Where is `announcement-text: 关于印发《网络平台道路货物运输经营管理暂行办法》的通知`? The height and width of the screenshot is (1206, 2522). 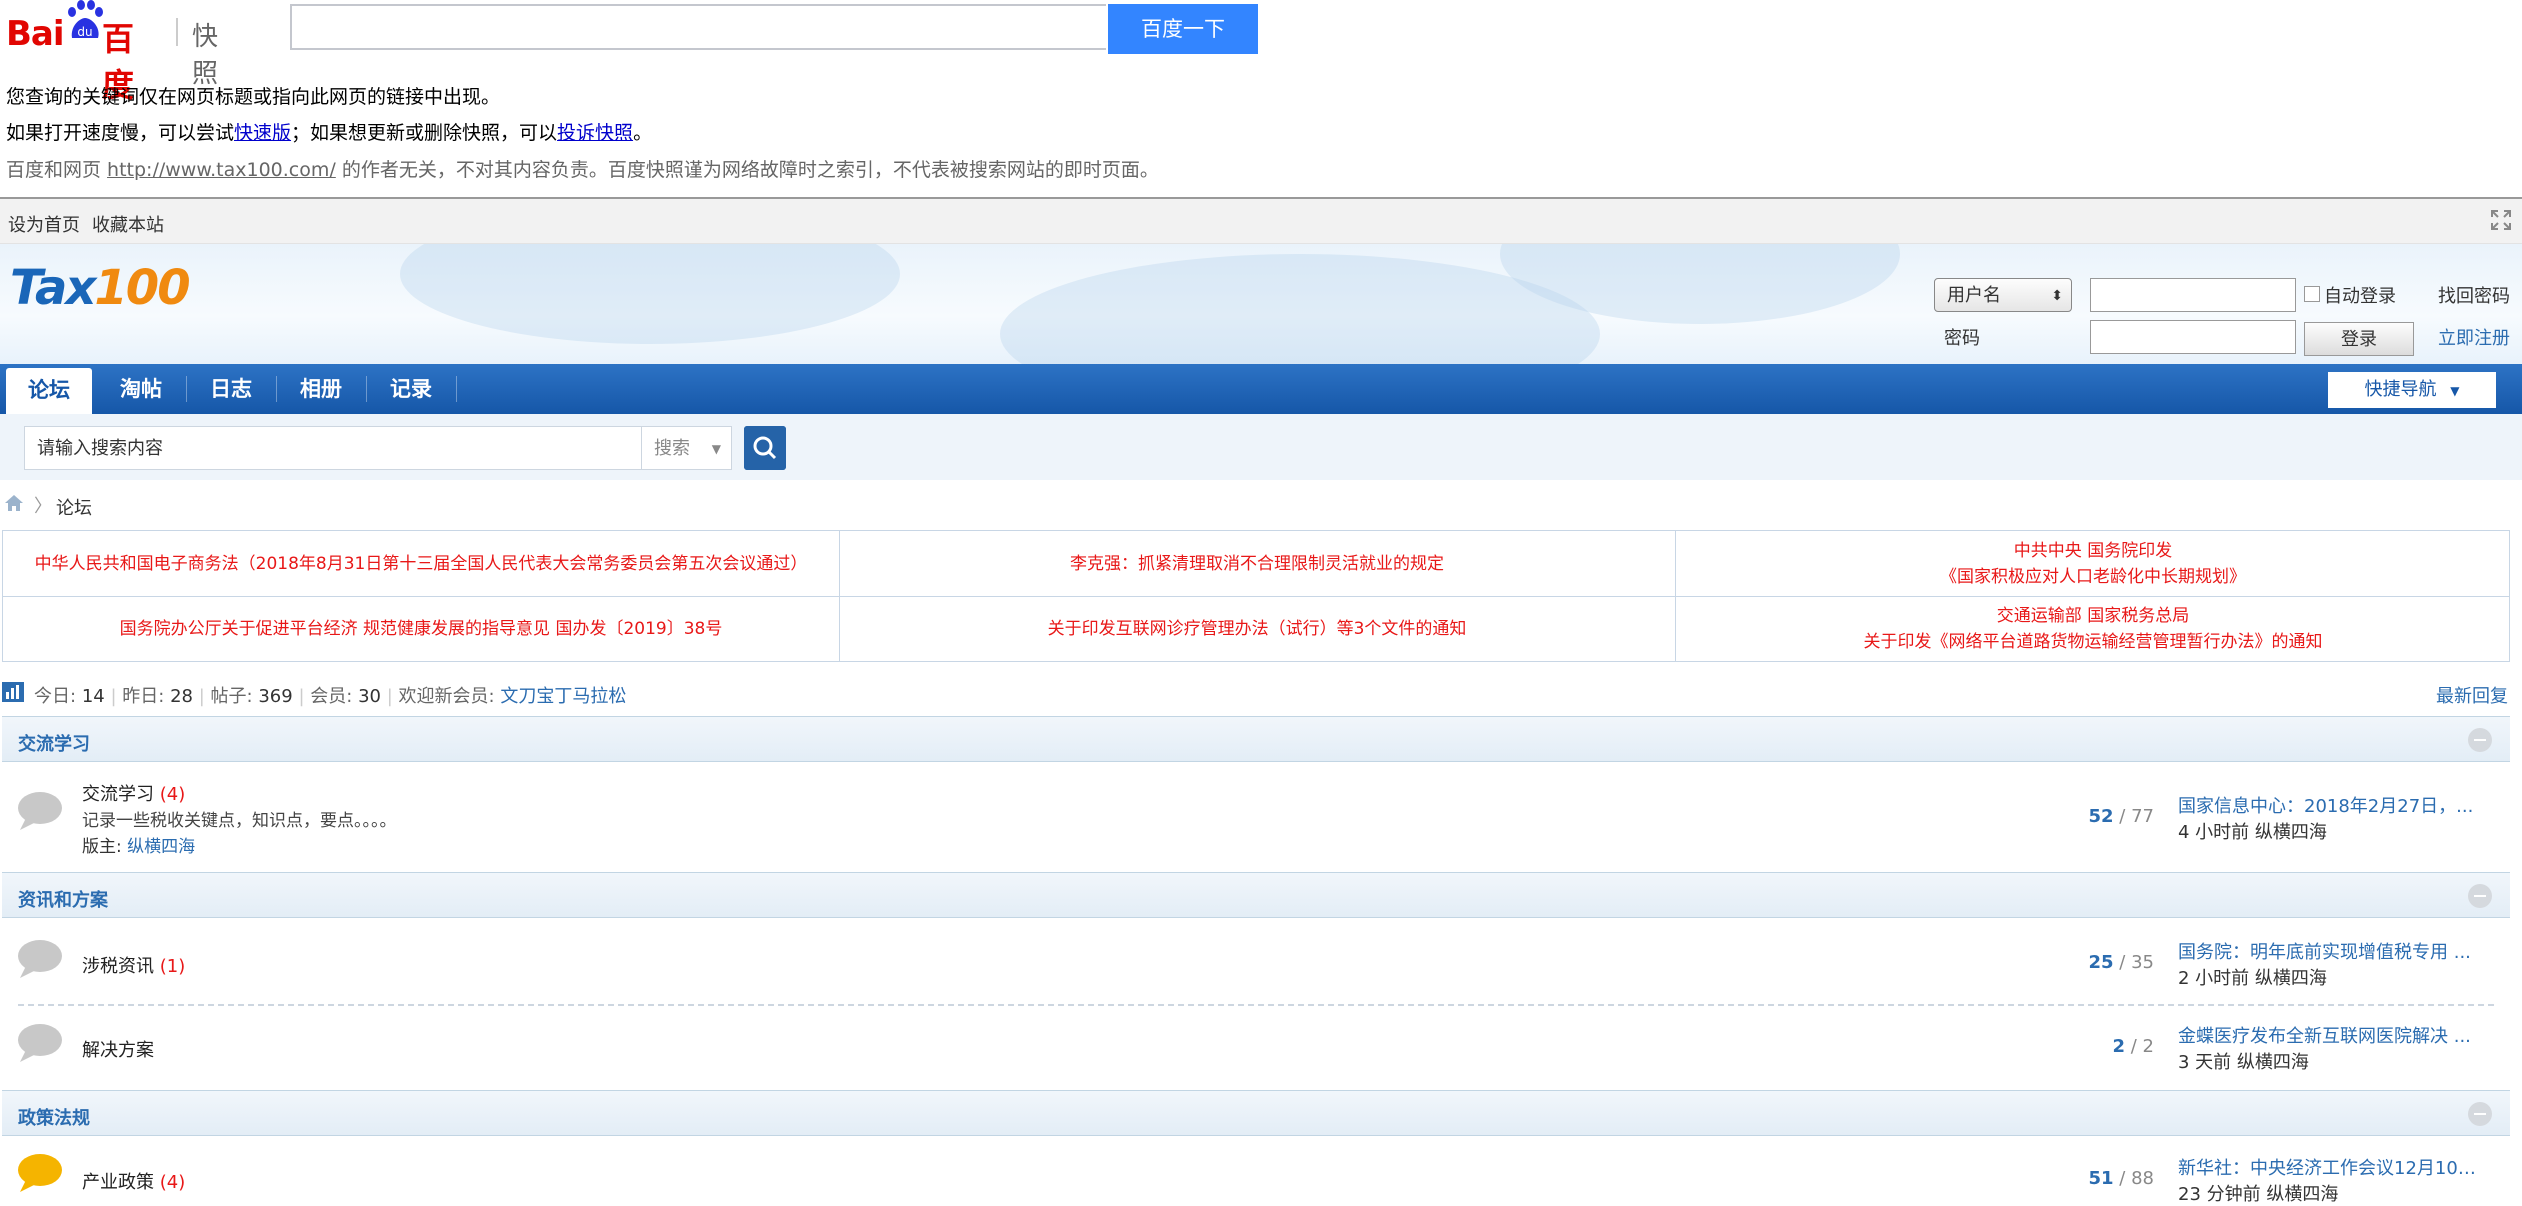 announcement-text: 关于印发《网络平台道路货物运输经营管理暂行办法》的通知 is located at coordinates (2093, 641).